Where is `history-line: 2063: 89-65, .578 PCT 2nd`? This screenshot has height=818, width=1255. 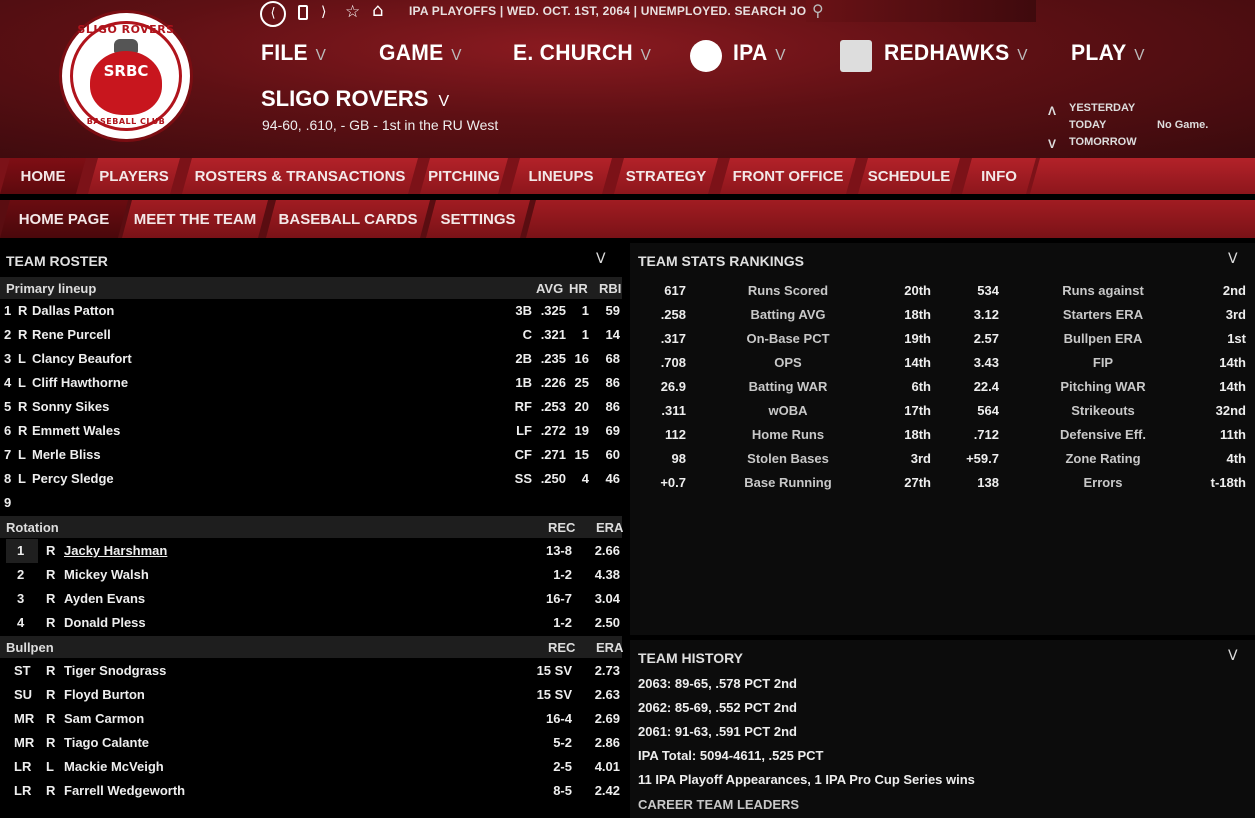
history-line: 2063: 89-65, .578 PCT 2nd is located at coordinates (717, 683).